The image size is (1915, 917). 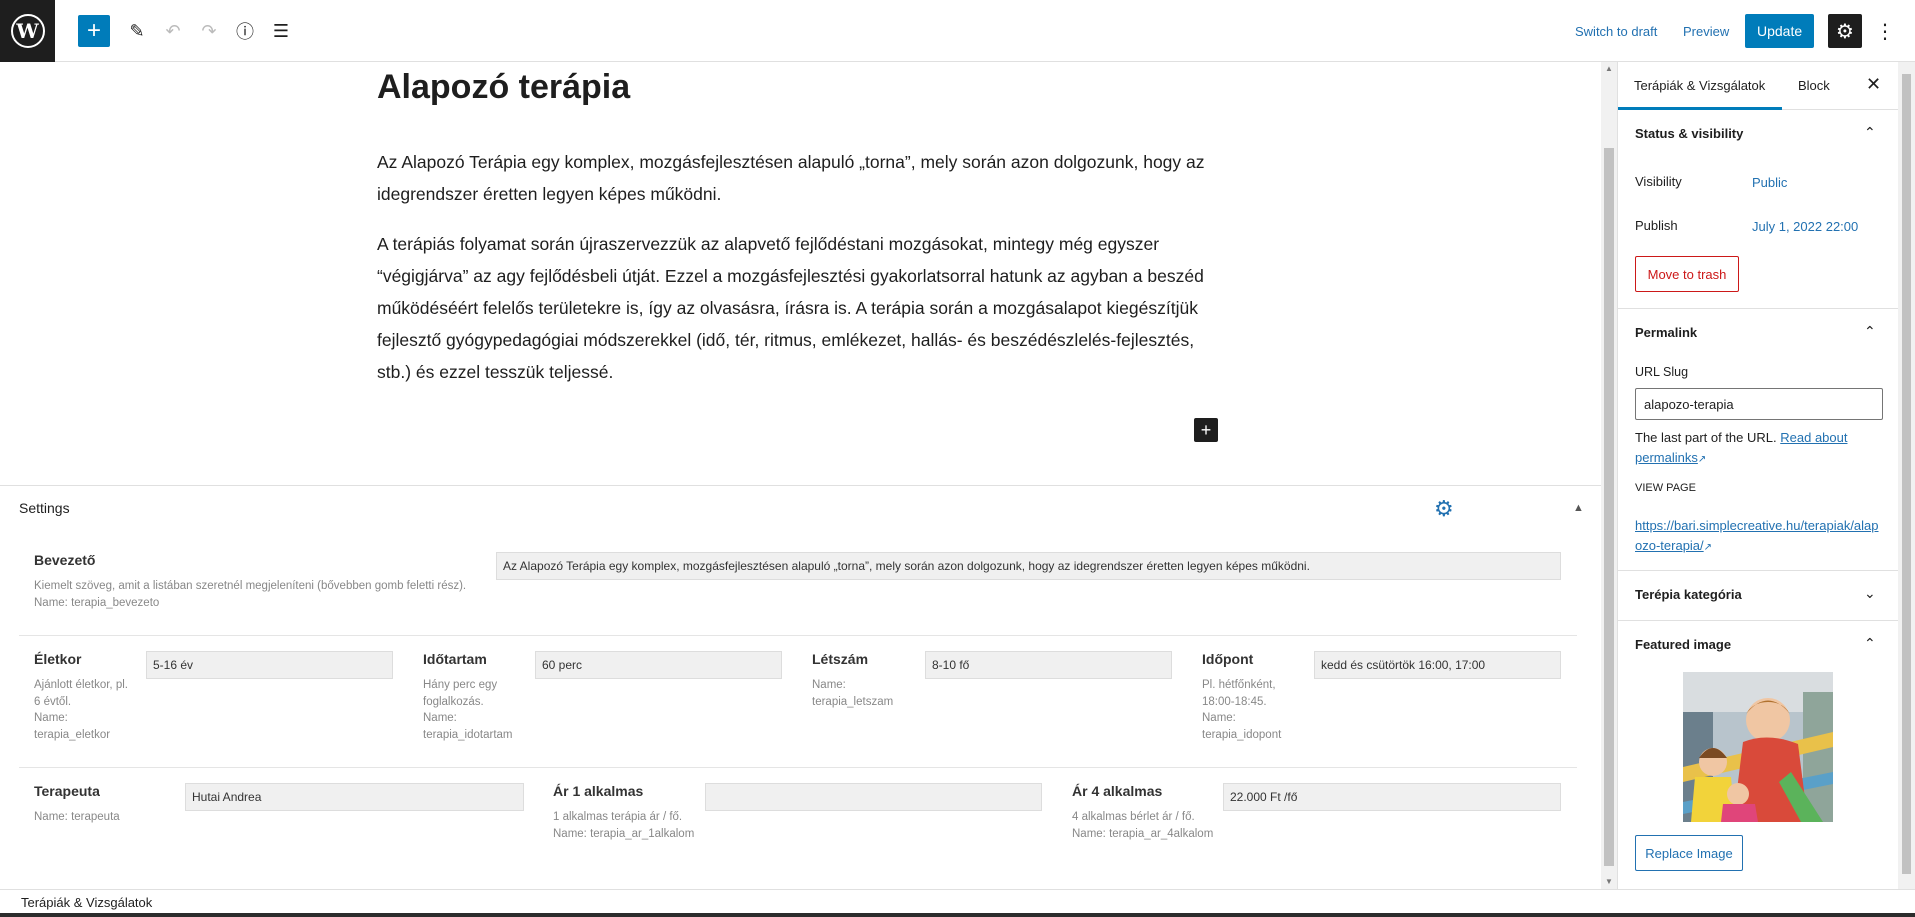 I want to click on scroll-down-icon: ▼, so click(x=1609, y=881).